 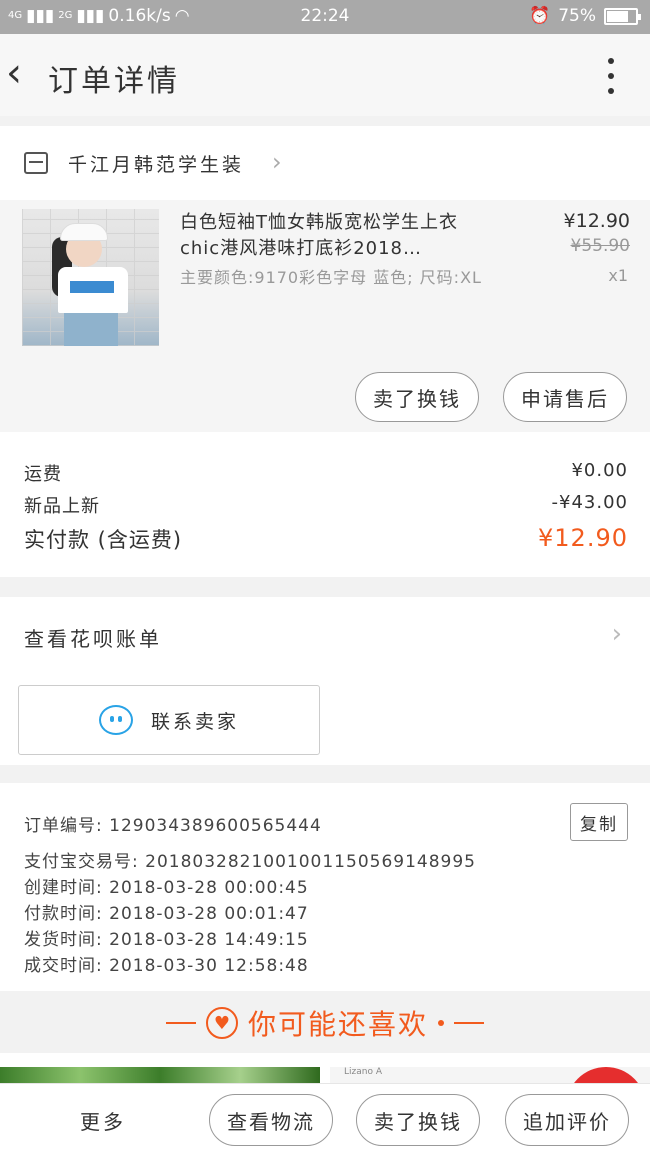 What do you see at coordinates (325, 75) in the screenshot?
I see `nav-bar: ‹ 订单详情` at bounding box center [325, 75].